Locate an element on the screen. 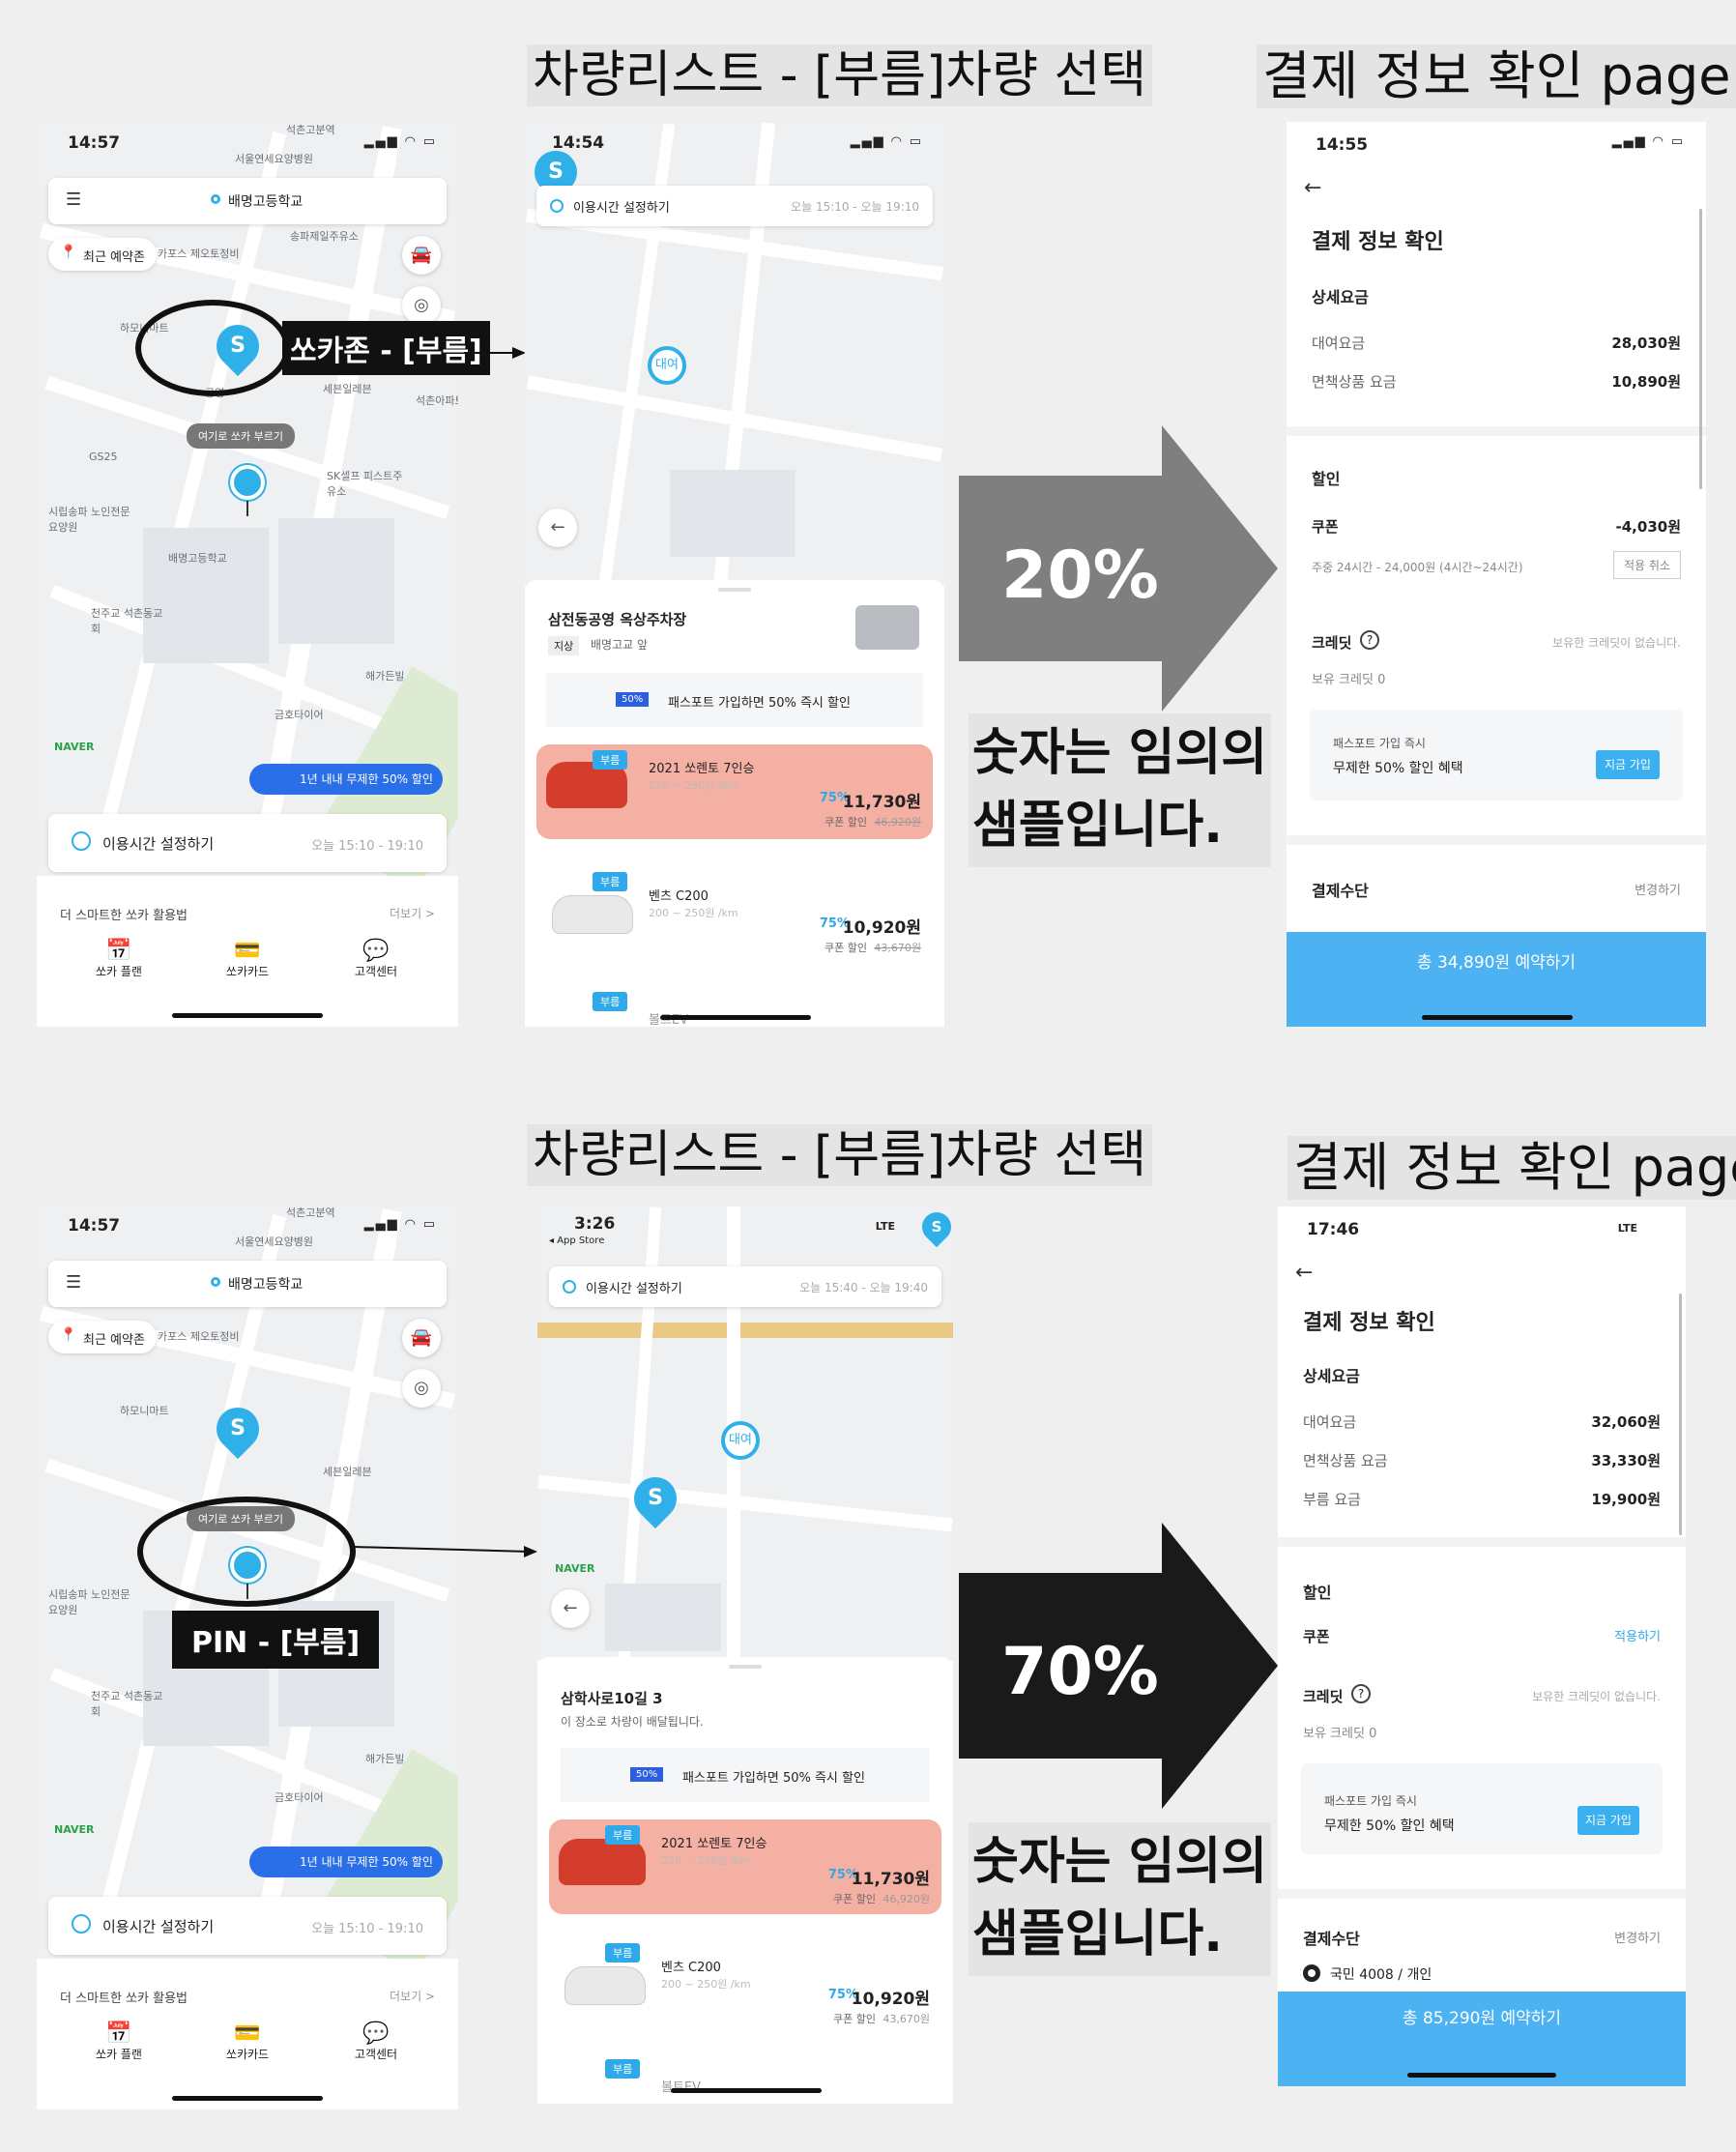  time-range: 오늘 15:10 - 오늘 19:10 is located at coordinates (855, 207).